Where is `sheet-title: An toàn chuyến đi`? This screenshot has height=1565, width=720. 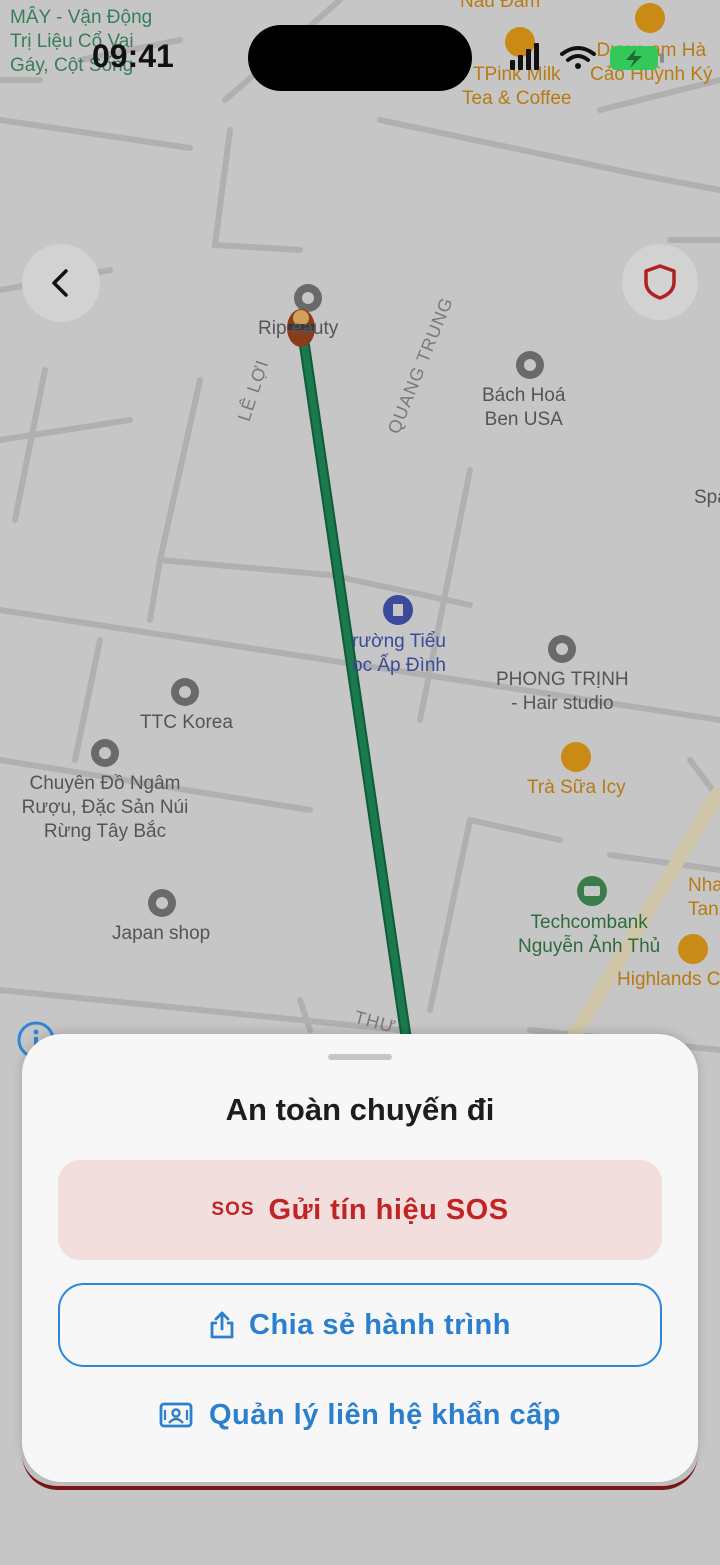
sheet-title: An toàn chuyến đi is located at coordinates (360, 1109).